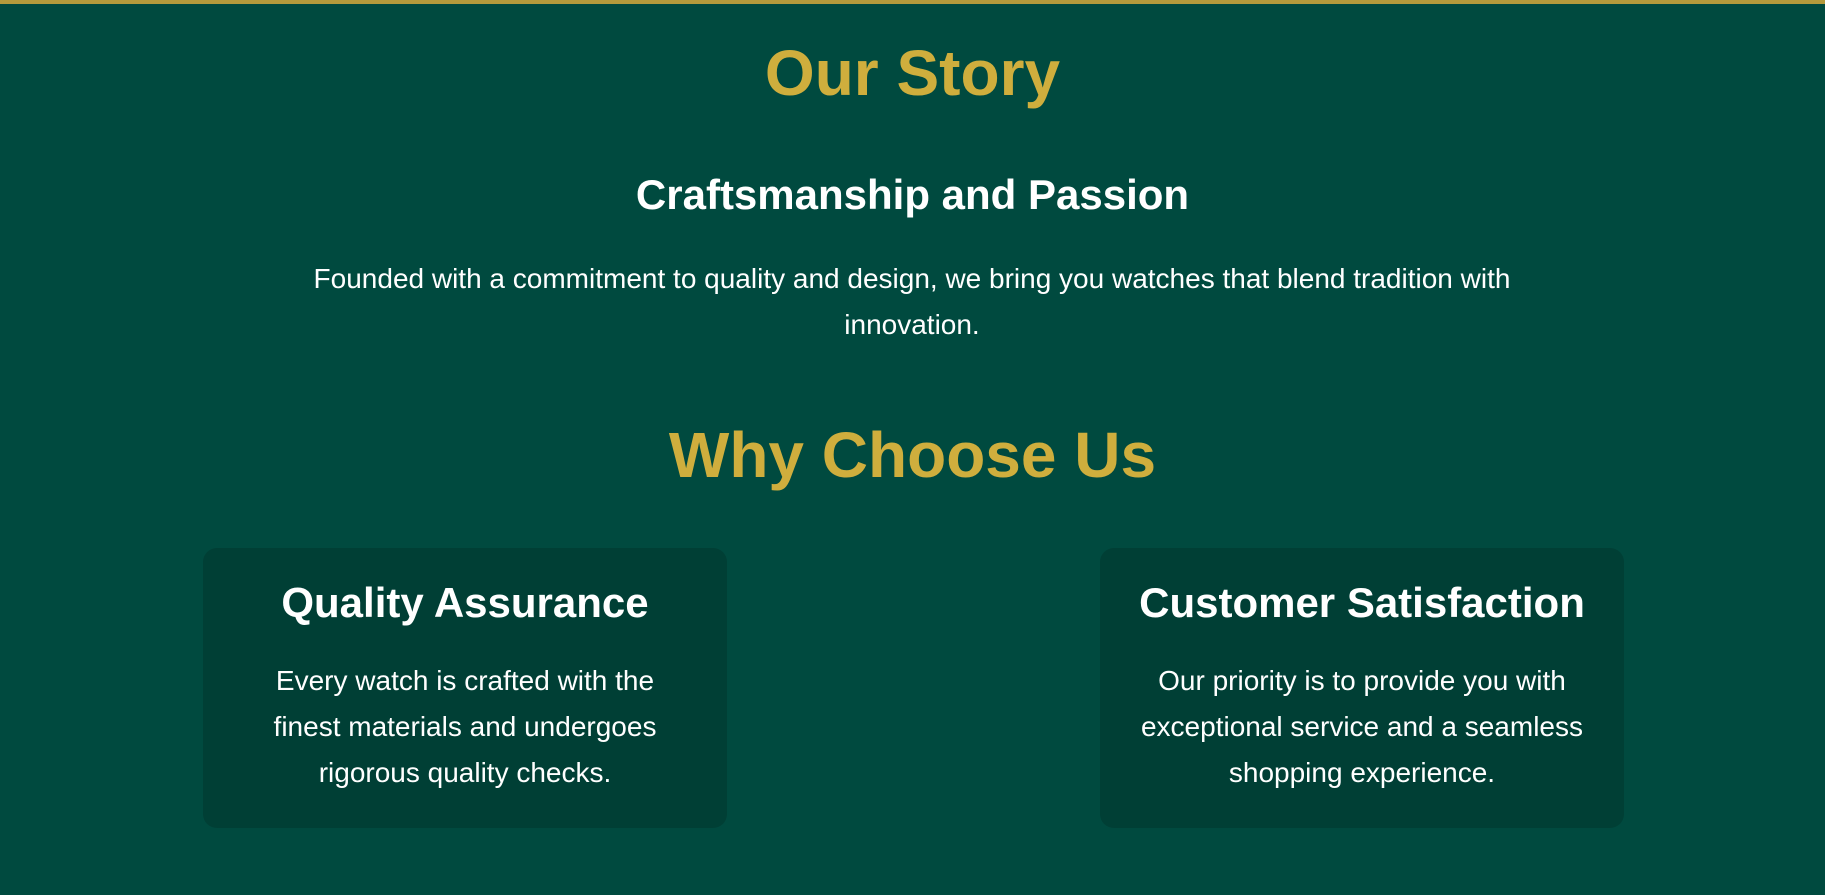 The width and height of the screenshot is (1825, 895). I want to click on customer-satisfaction-title: Customer Satisfaction, so click(1362, 602).